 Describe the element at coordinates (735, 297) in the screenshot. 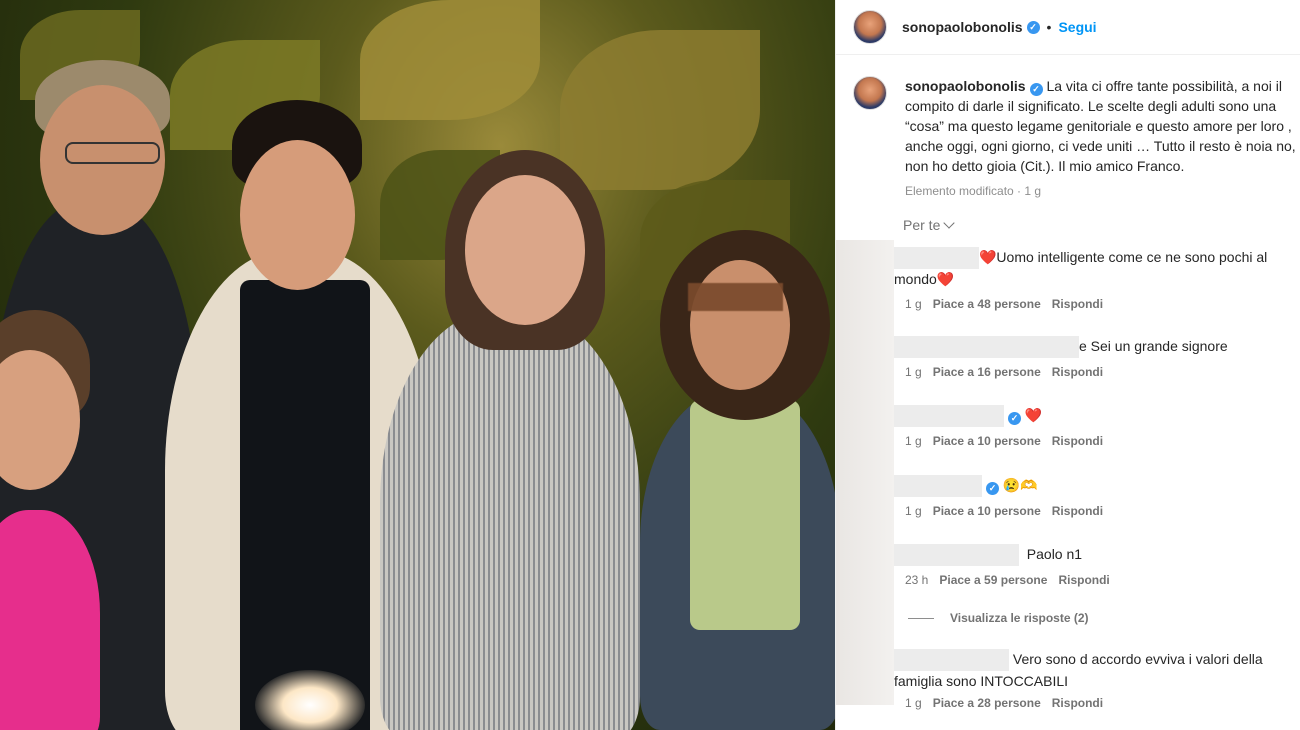

I see `face-blur-bar` at that location.